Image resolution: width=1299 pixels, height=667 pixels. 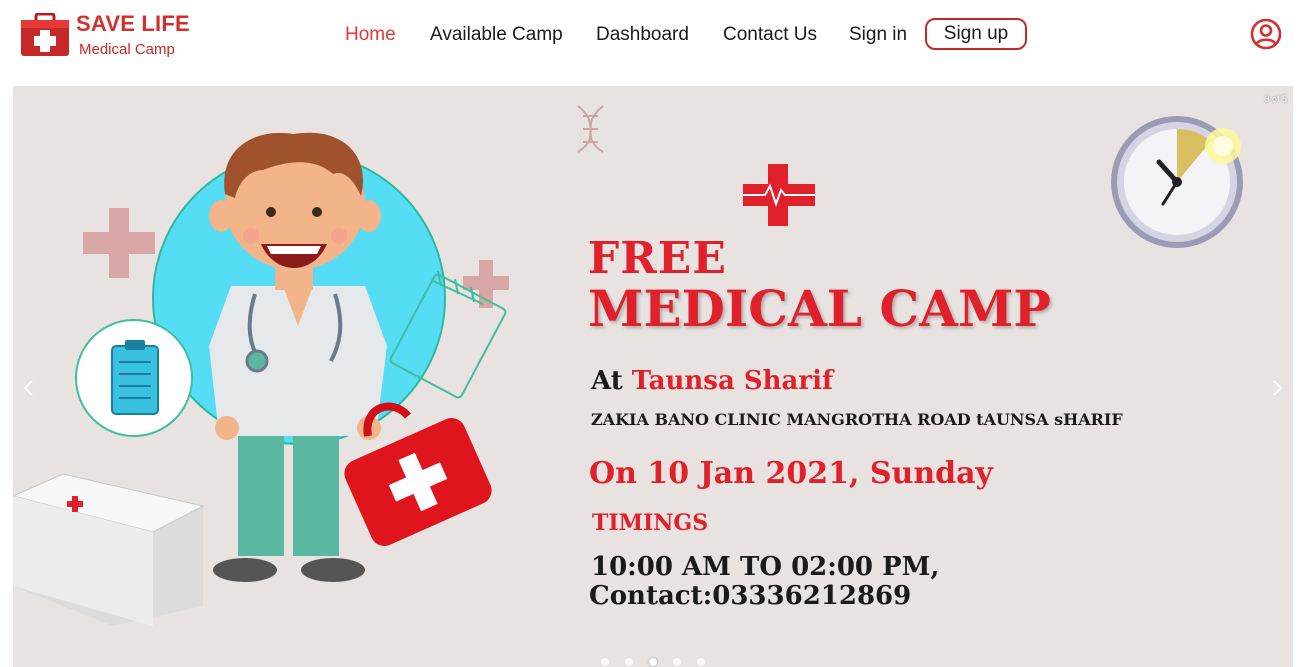 What do you see at coordinates (878, 35) in the screenshot?
I see `nav-sign-in-link: Sign in` at bounding box center [878, 35].